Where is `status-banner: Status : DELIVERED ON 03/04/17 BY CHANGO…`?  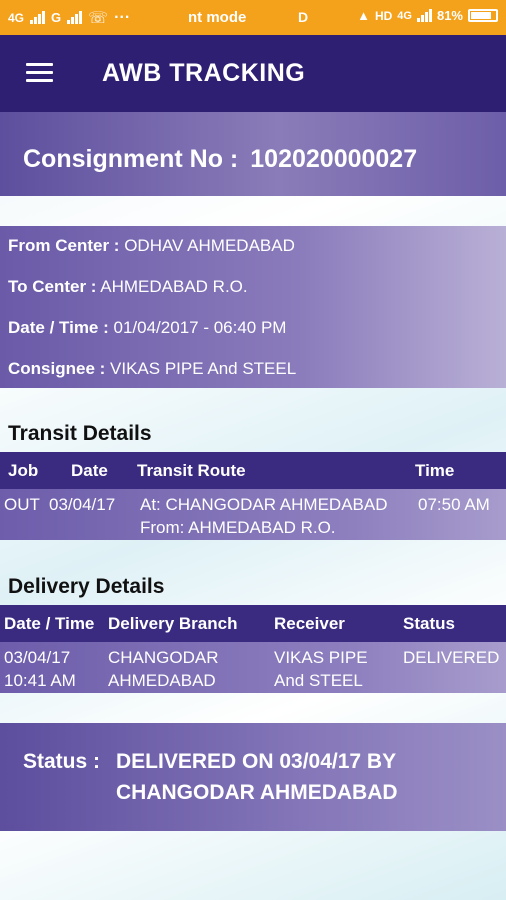
status-banner: Status : DELIVERED ON 03/04/17 BY CHANGO… is located at coordinates (253, 777).